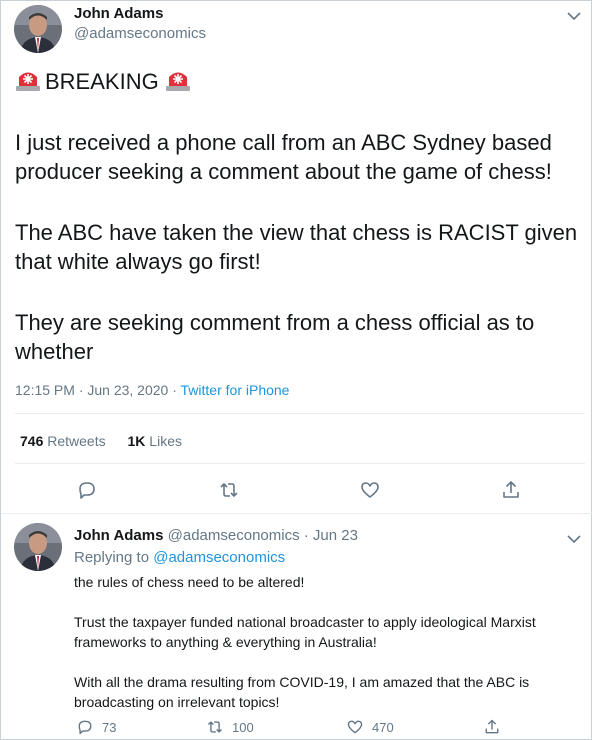 The width and height of the screenshot is (592, 740). What do you see at coordinates (331, 535) in the screenshot?
I see `reply-date: · Jun 23` at bounding box center [331, 535].